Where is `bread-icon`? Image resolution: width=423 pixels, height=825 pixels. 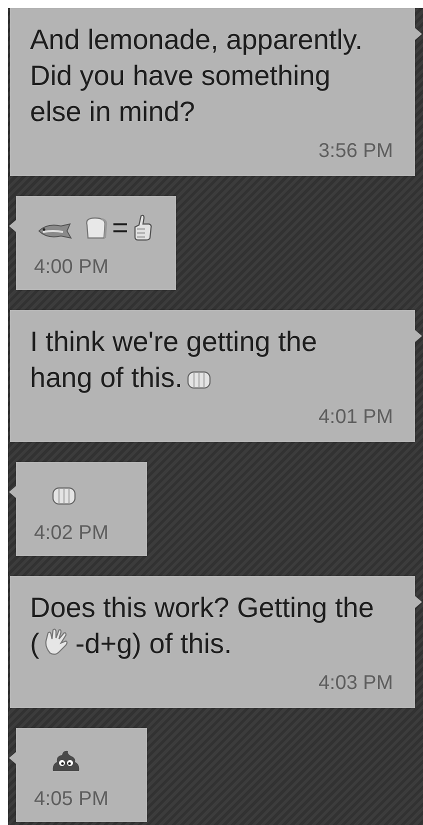 bread-icon is located at coordinates (96, 228).